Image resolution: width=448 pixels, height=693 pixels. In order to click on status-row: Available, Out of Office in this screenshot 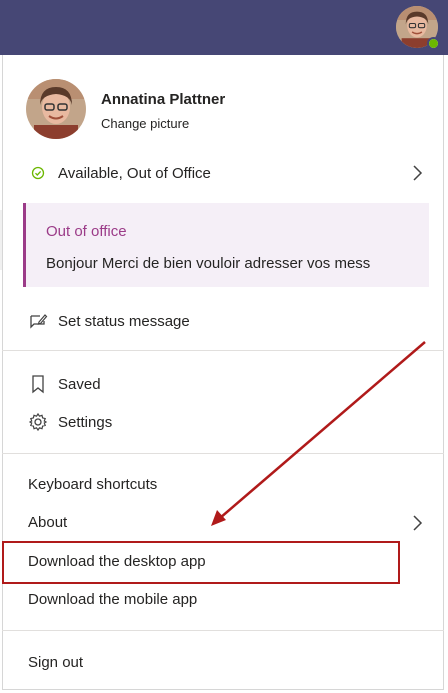, I will do `click(119, 173)`.